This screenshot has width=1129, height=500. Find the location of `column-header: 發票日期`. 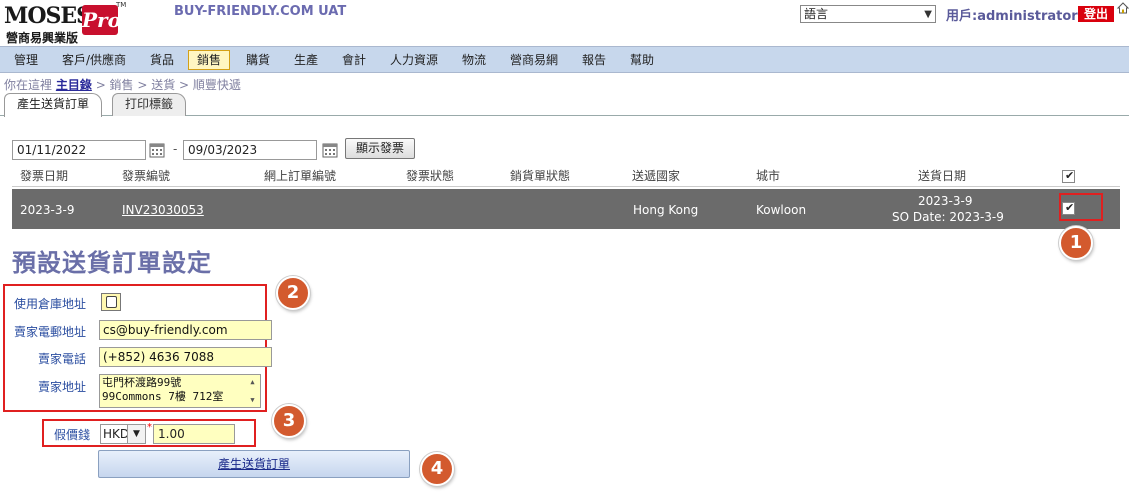

column-header: 發票日期 is located at coordinates (44, 176).